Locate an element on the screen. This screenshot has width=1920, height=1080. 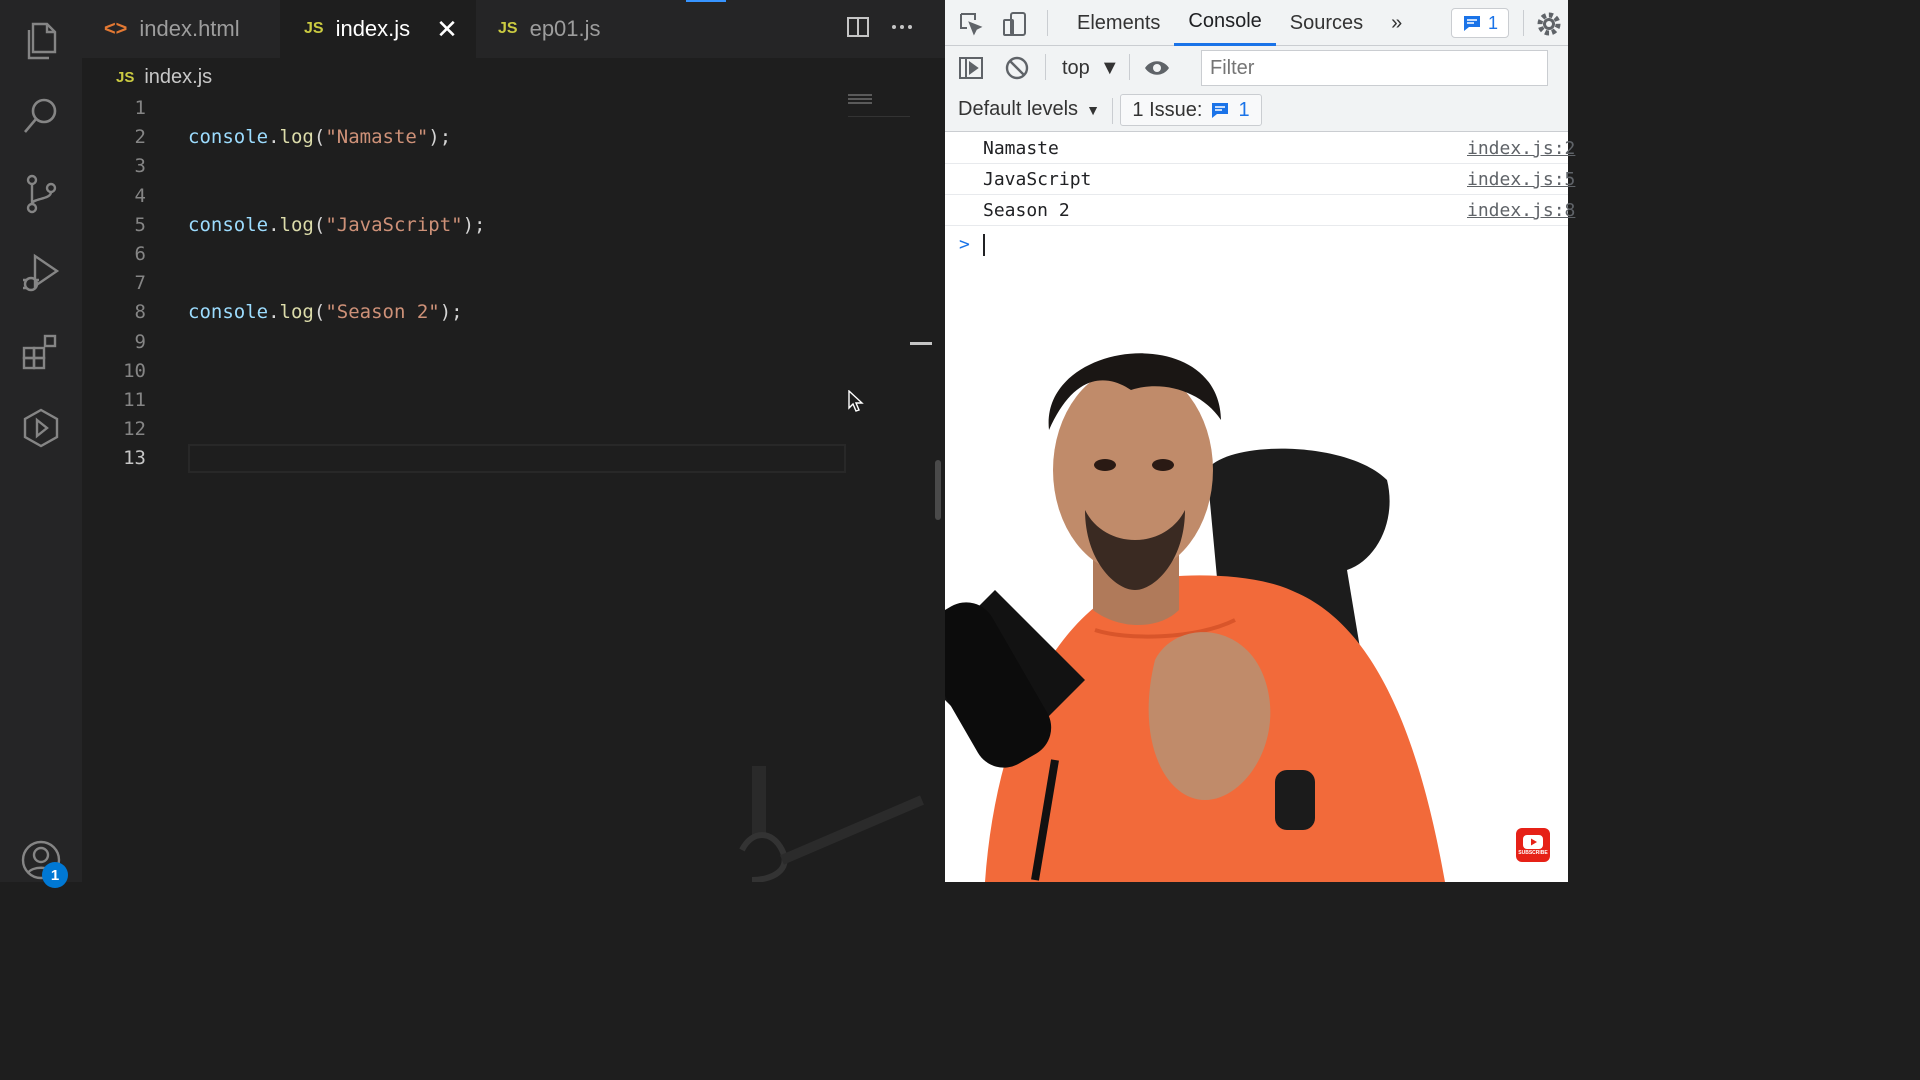
console-source-link: index.js:2 is located at coordinates (1521, 148).